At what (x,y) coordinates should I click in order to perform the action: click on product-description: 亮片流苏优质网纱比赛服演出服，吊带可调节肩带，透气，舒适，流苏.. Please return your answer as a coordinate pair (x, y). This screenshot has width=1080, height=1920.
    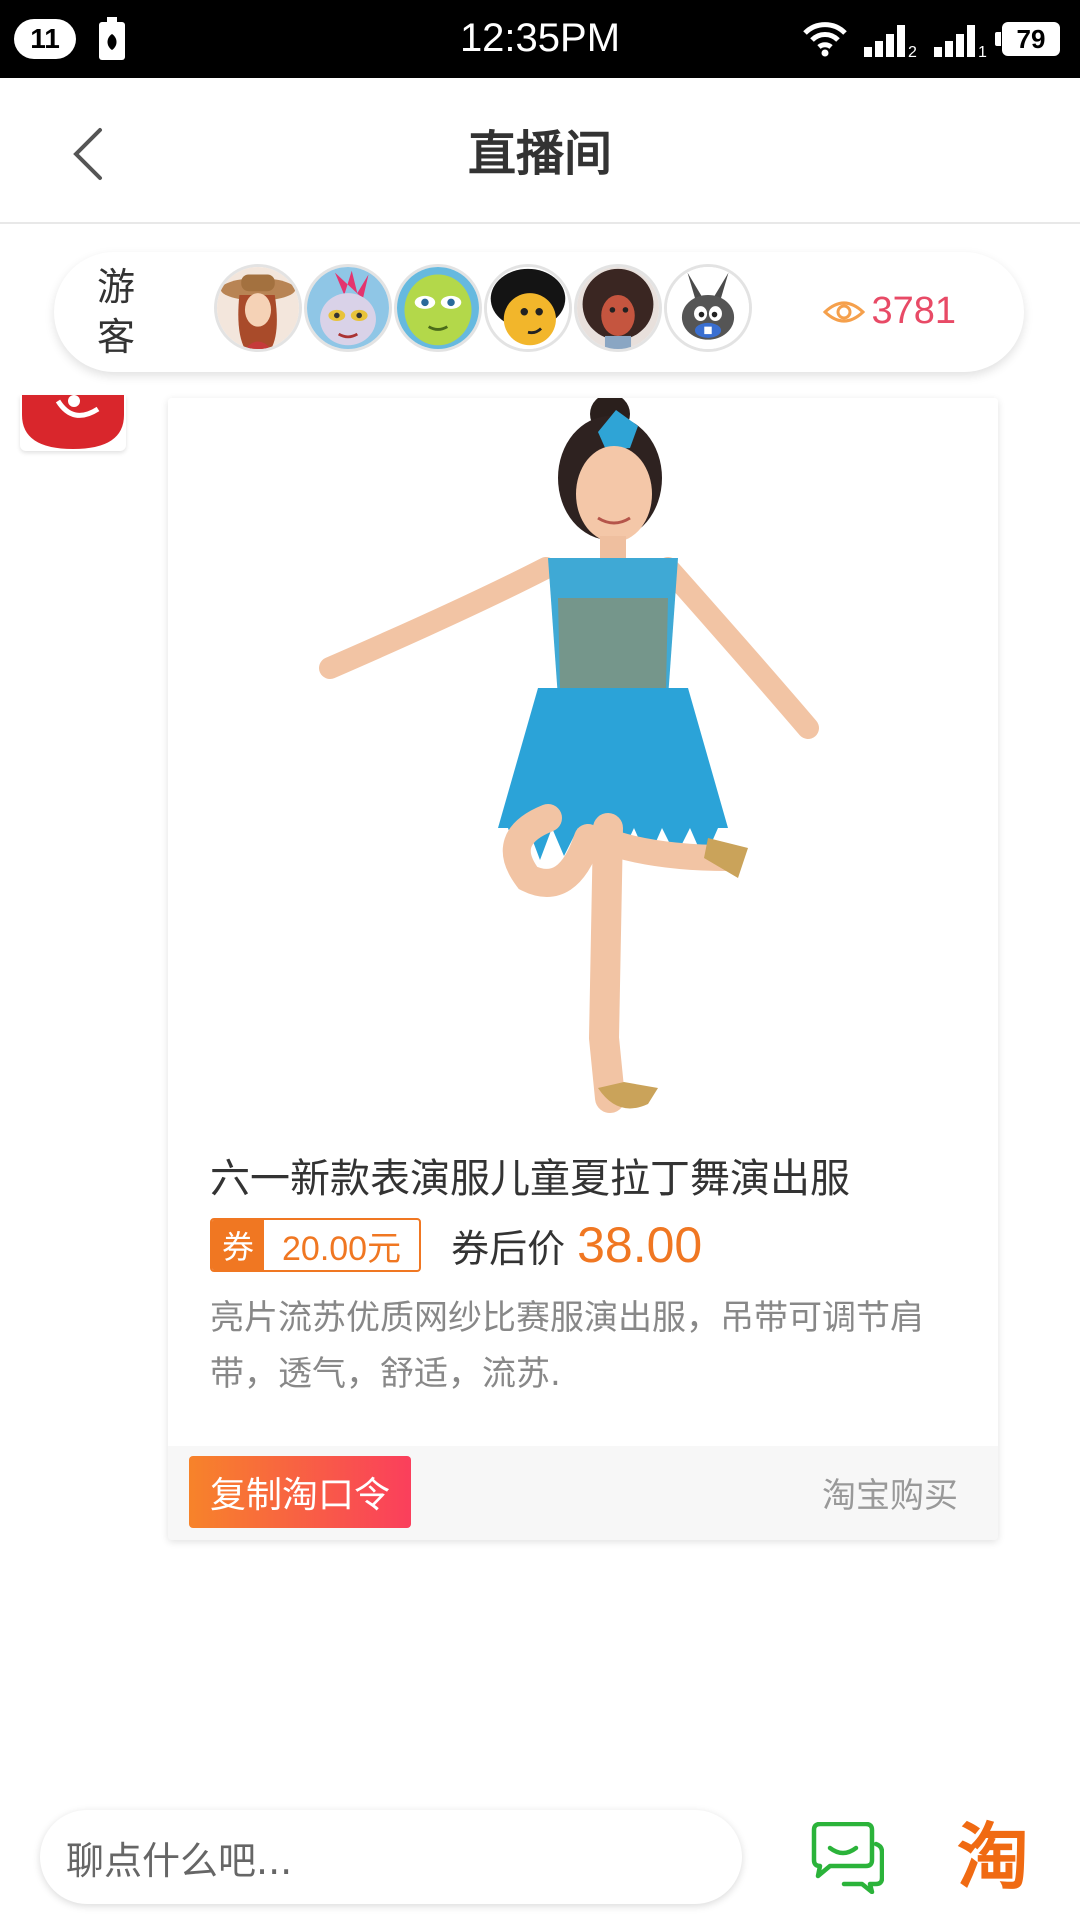
    Looking at the image, I should click on (567, 1346).